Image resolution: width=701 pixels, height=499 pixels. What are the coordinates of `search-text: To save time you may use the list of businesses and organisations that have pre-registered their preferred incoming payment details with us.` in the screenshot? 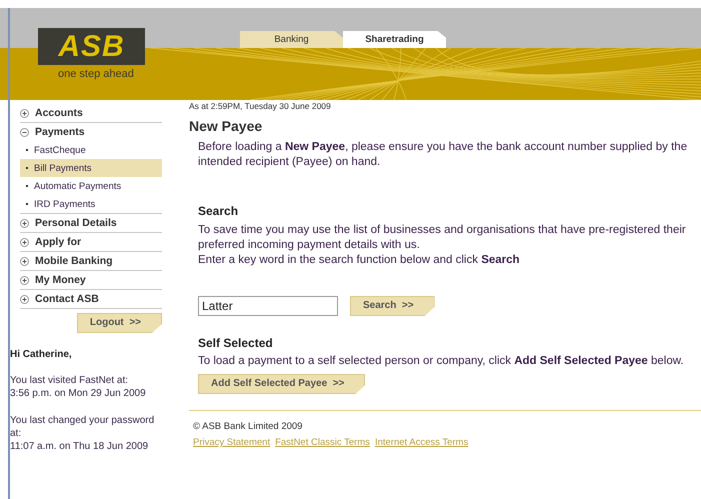 It's located at (442, 238).